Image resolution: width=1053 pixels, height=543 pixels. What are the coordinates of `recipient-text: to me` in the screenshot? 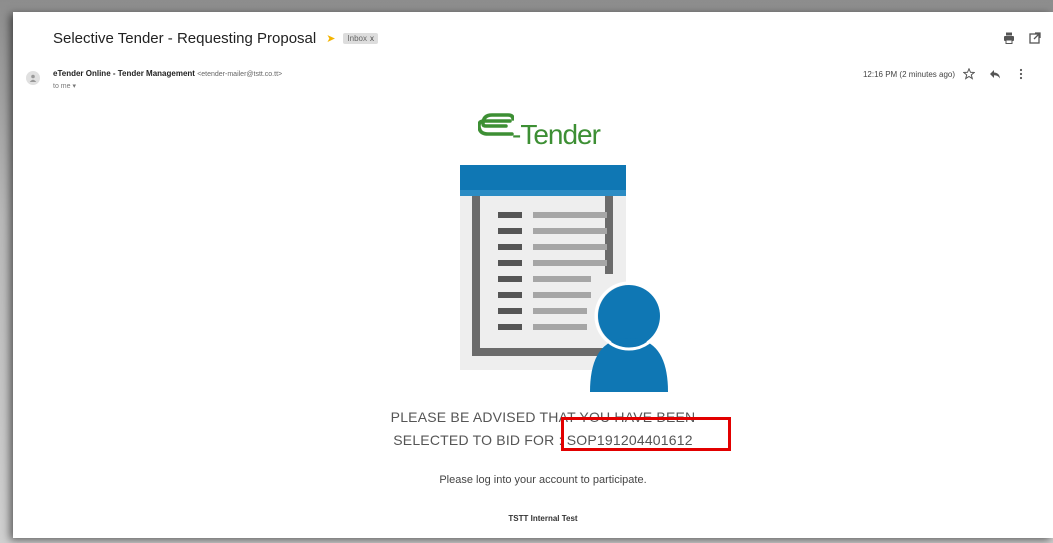 It's located at (62, 86).